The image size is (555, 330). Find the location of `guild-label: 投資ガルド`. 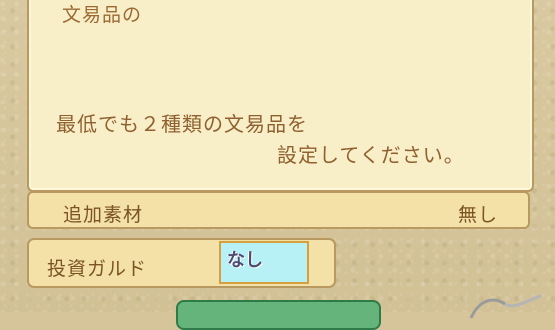

guild-label: 投資ガルド is located at coordinates (97, 269).